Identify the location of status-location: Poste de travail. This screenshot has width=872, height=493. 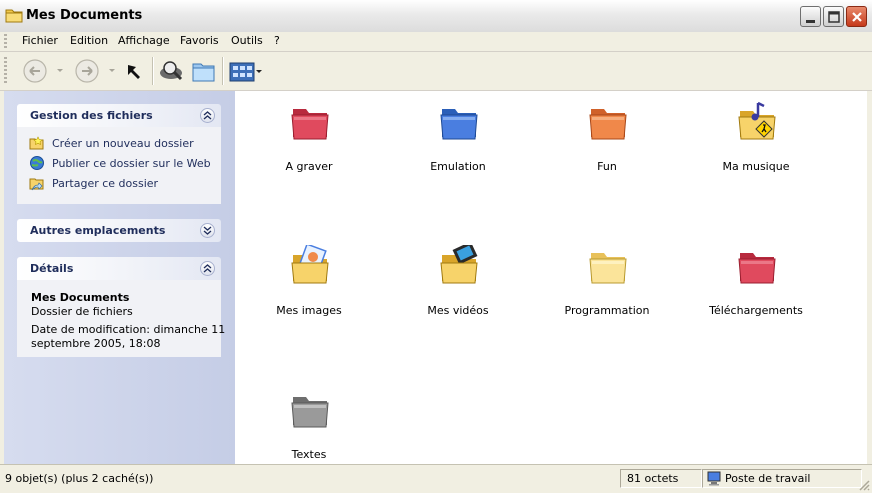
(768, 478).